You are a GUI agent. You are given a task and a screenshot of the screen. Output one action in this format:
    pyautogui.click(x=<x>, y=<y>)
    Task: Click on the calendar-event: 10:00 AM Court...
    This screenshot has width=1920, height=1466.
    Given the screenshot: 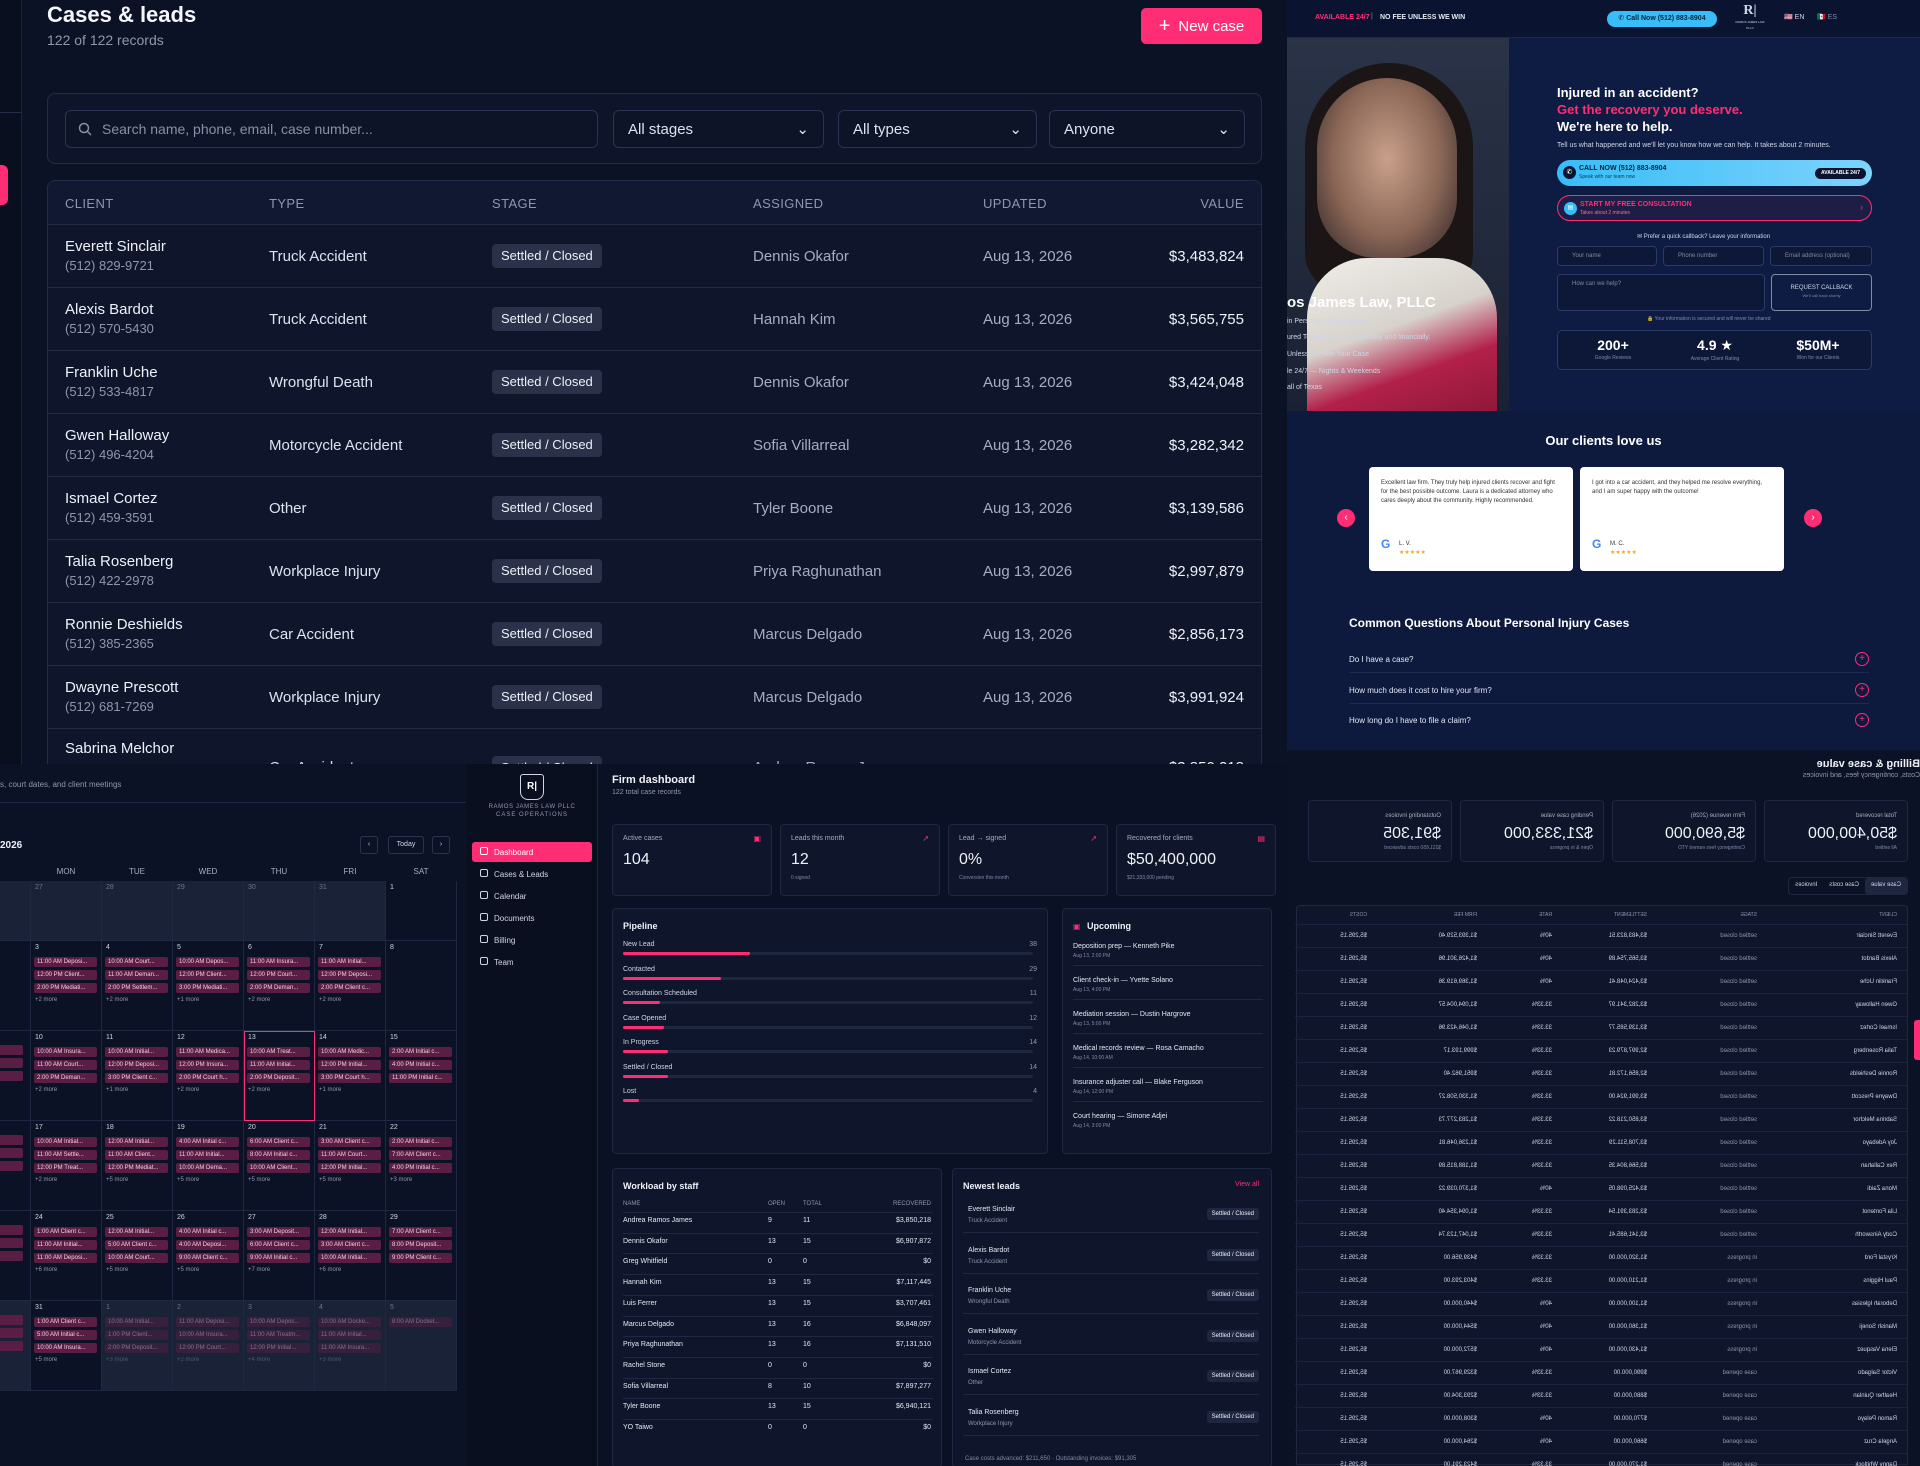 What is the action you would take?
    pyautogui.click(x=136, y=962)
    